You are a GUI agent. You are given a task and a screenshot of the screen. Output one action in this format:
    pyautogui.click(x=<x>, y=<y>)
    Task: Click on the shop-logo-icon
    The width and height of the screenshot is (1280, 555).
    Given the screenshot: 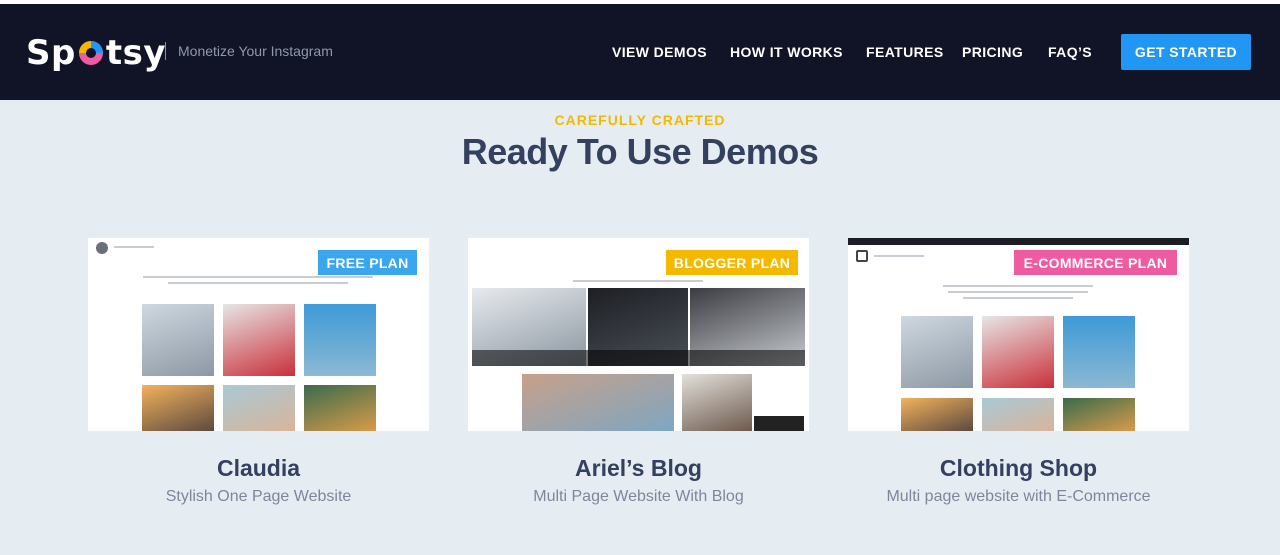 What is the action you would take?
    pyautogui.click(x=862, y=256)
    